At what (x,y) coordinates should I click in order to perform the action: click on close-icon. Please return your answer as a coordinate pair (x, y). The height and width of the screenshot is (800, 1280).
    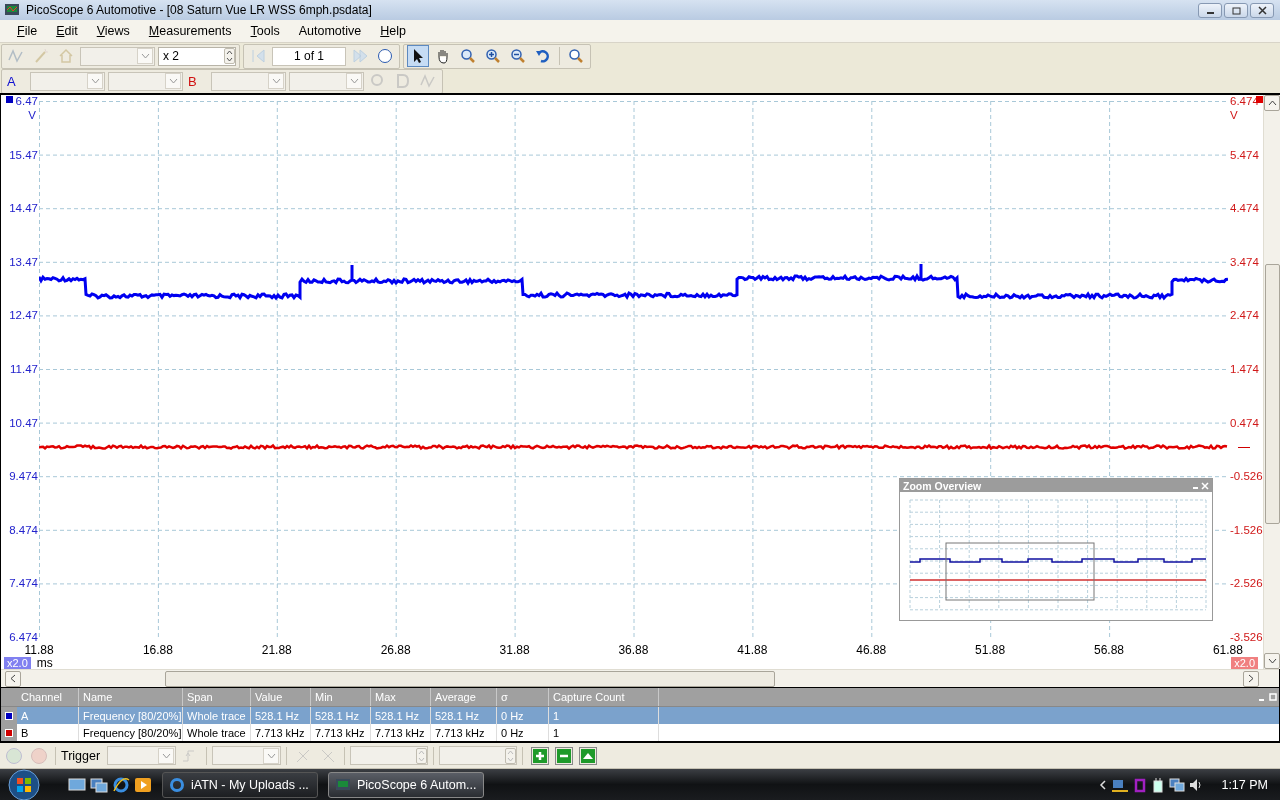
    Looking at the image, I should click on (1205, 485).